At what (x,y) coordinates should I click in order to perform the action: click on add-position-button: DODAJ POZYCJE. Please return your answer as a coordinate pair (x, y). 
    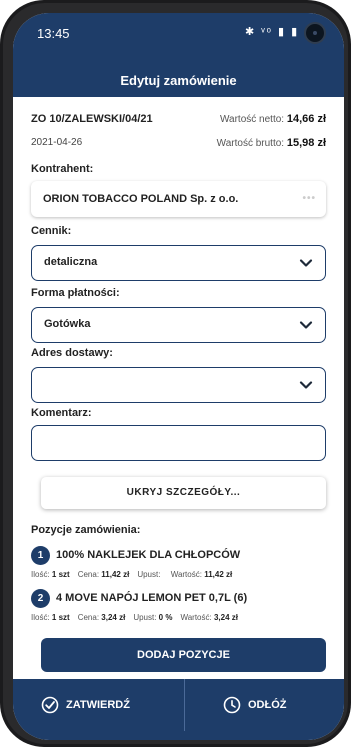
    Looking at the image, I should click on (183, 655).